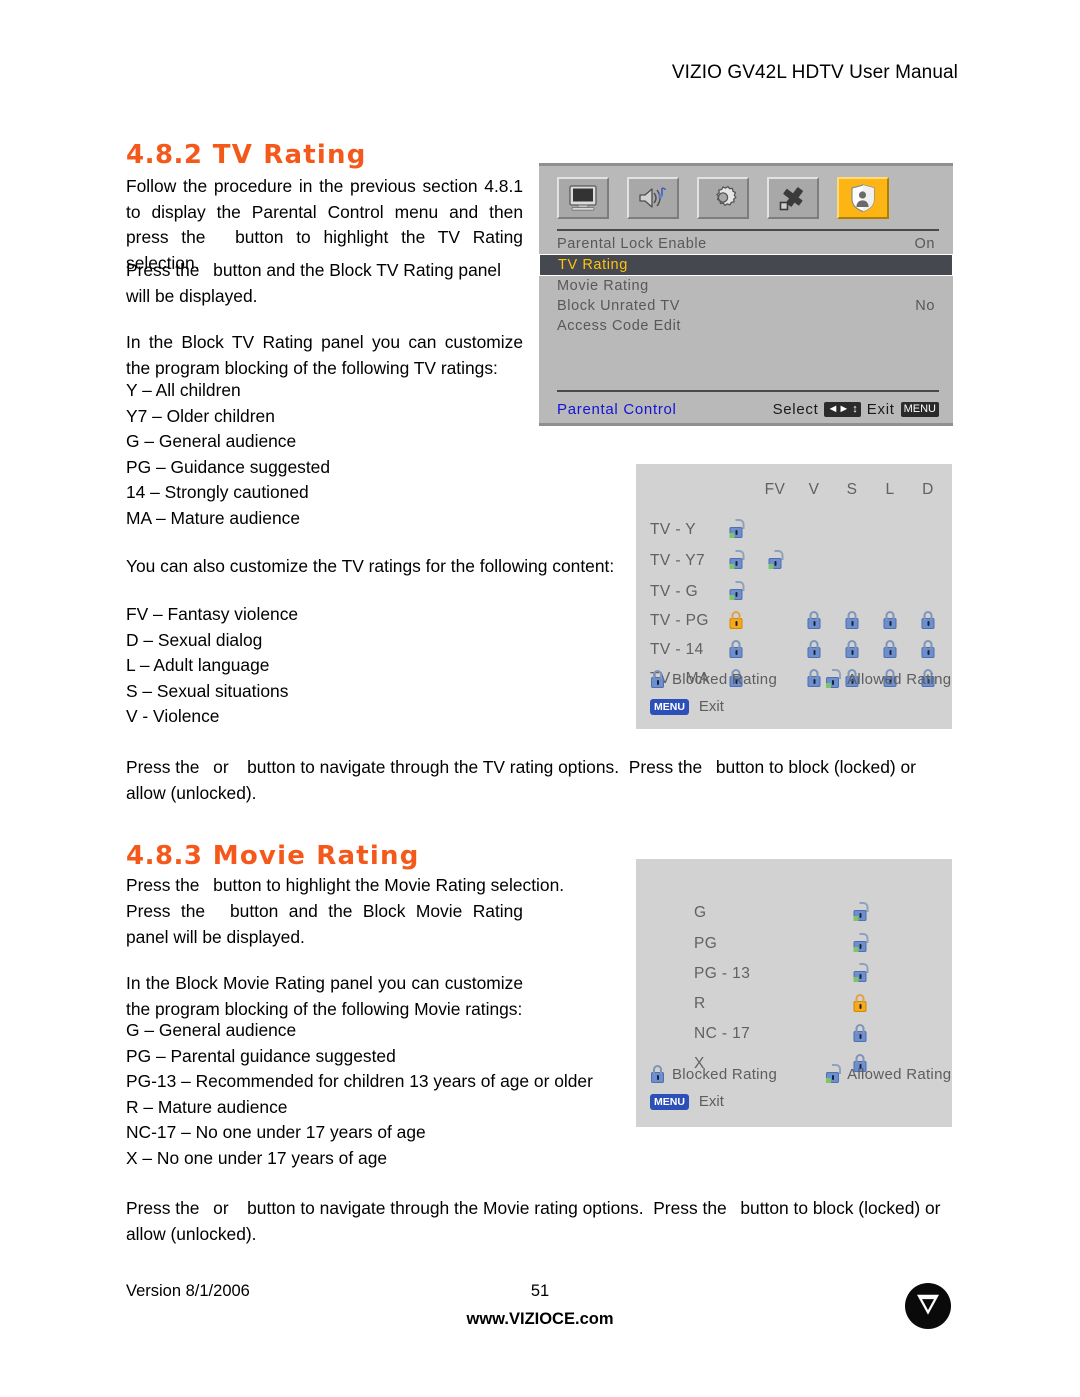 This screenshot has height=1397, width=1080. I want to click on osd-tab-setup, so click(723, 198).